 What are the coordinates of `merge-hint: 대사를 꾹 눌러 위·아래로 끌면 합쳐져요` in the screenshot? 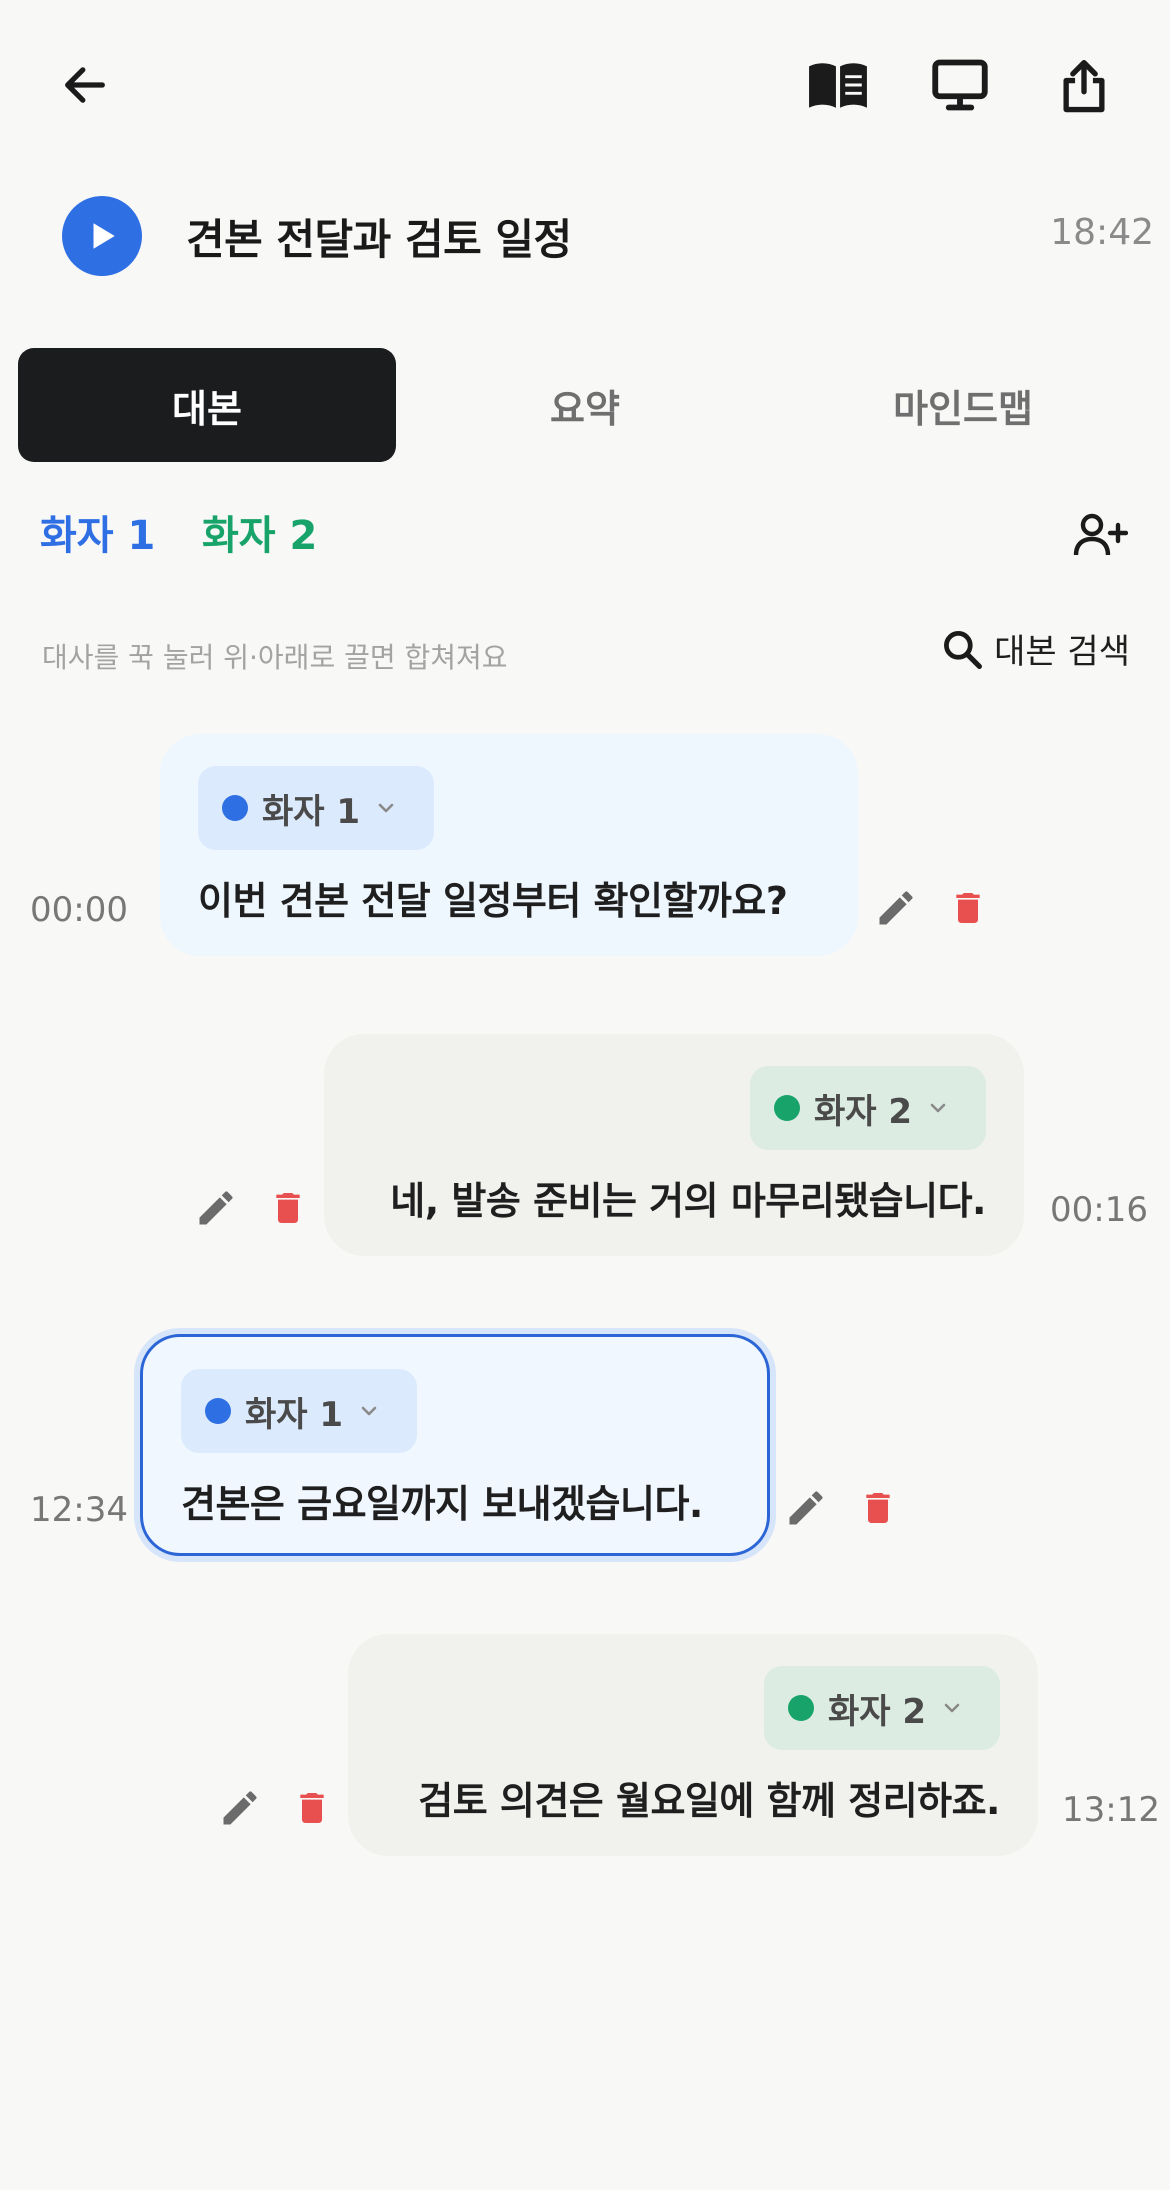 It's located at (275, 657).